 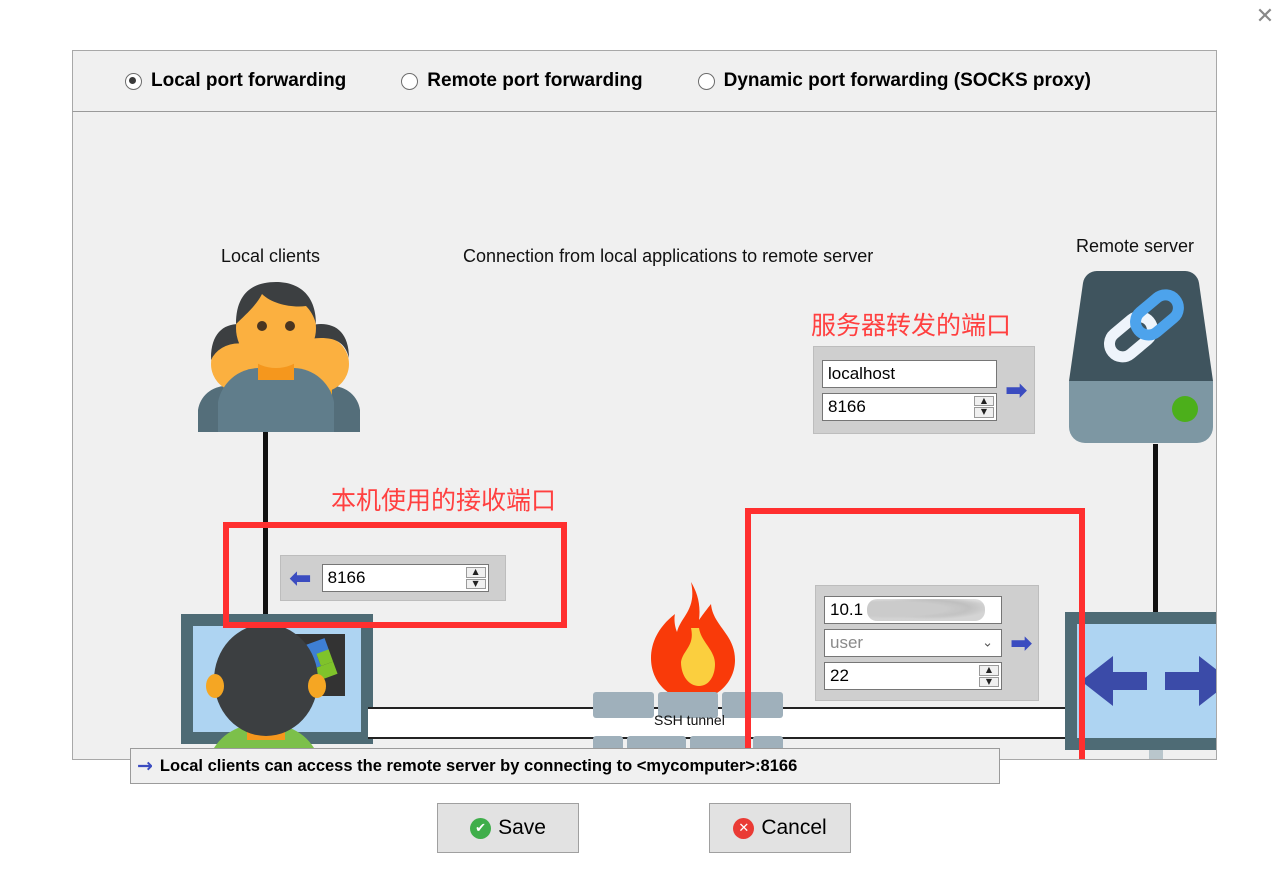 I want to click on save-button: ✔ Save, so click(x=508, y=828).